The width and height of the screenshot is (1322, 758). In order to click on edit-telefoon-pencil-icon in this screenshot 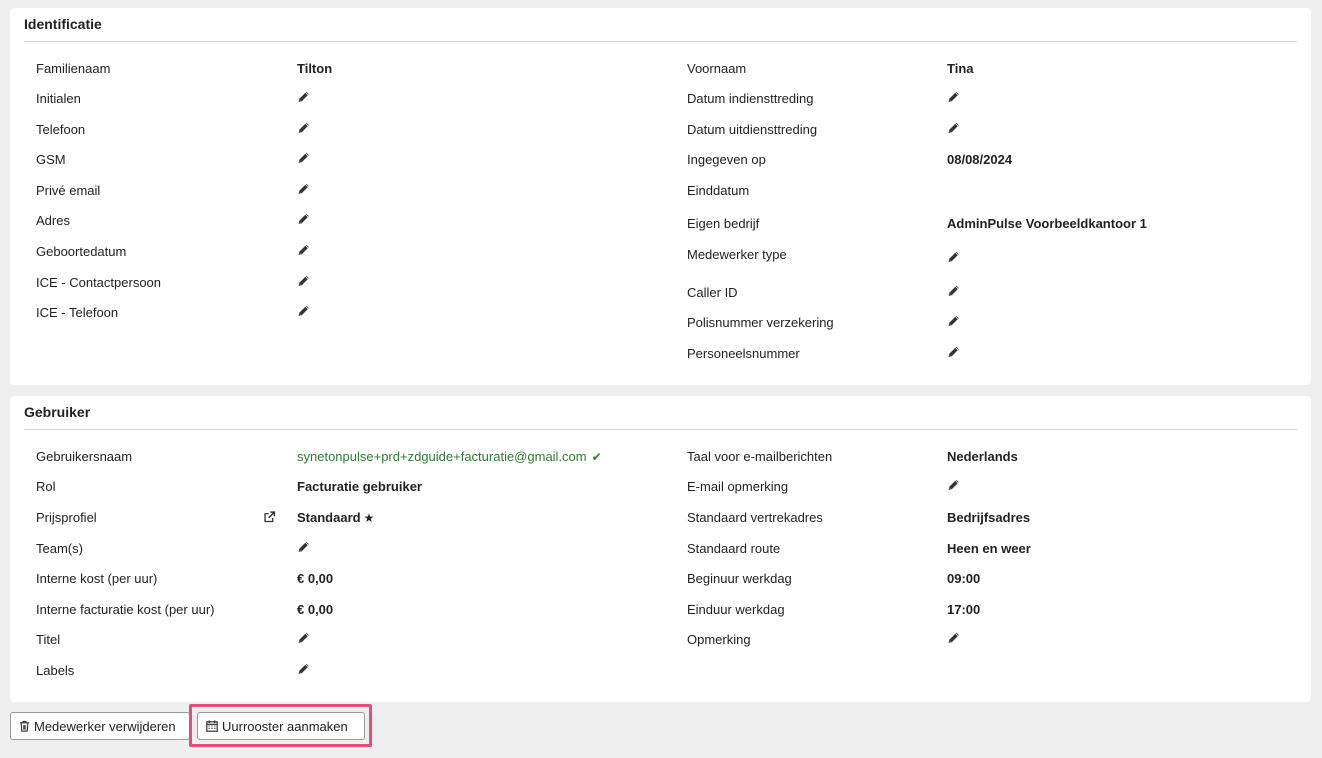, I will do `click(303, 128)`.